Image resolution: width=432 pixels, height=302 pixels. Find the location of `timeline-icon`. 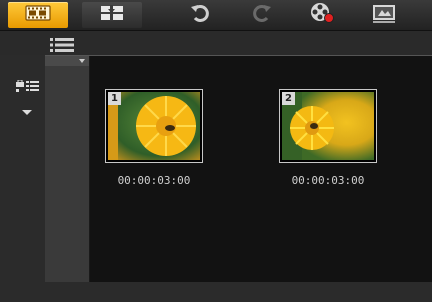

timeline-icon is located at coordinates (112, 15).